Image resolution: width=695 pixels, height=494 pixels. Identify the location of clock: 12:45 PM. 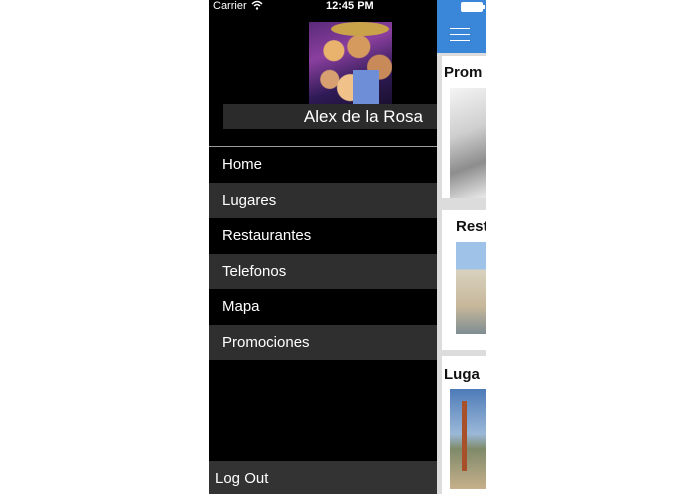
(350, 6).